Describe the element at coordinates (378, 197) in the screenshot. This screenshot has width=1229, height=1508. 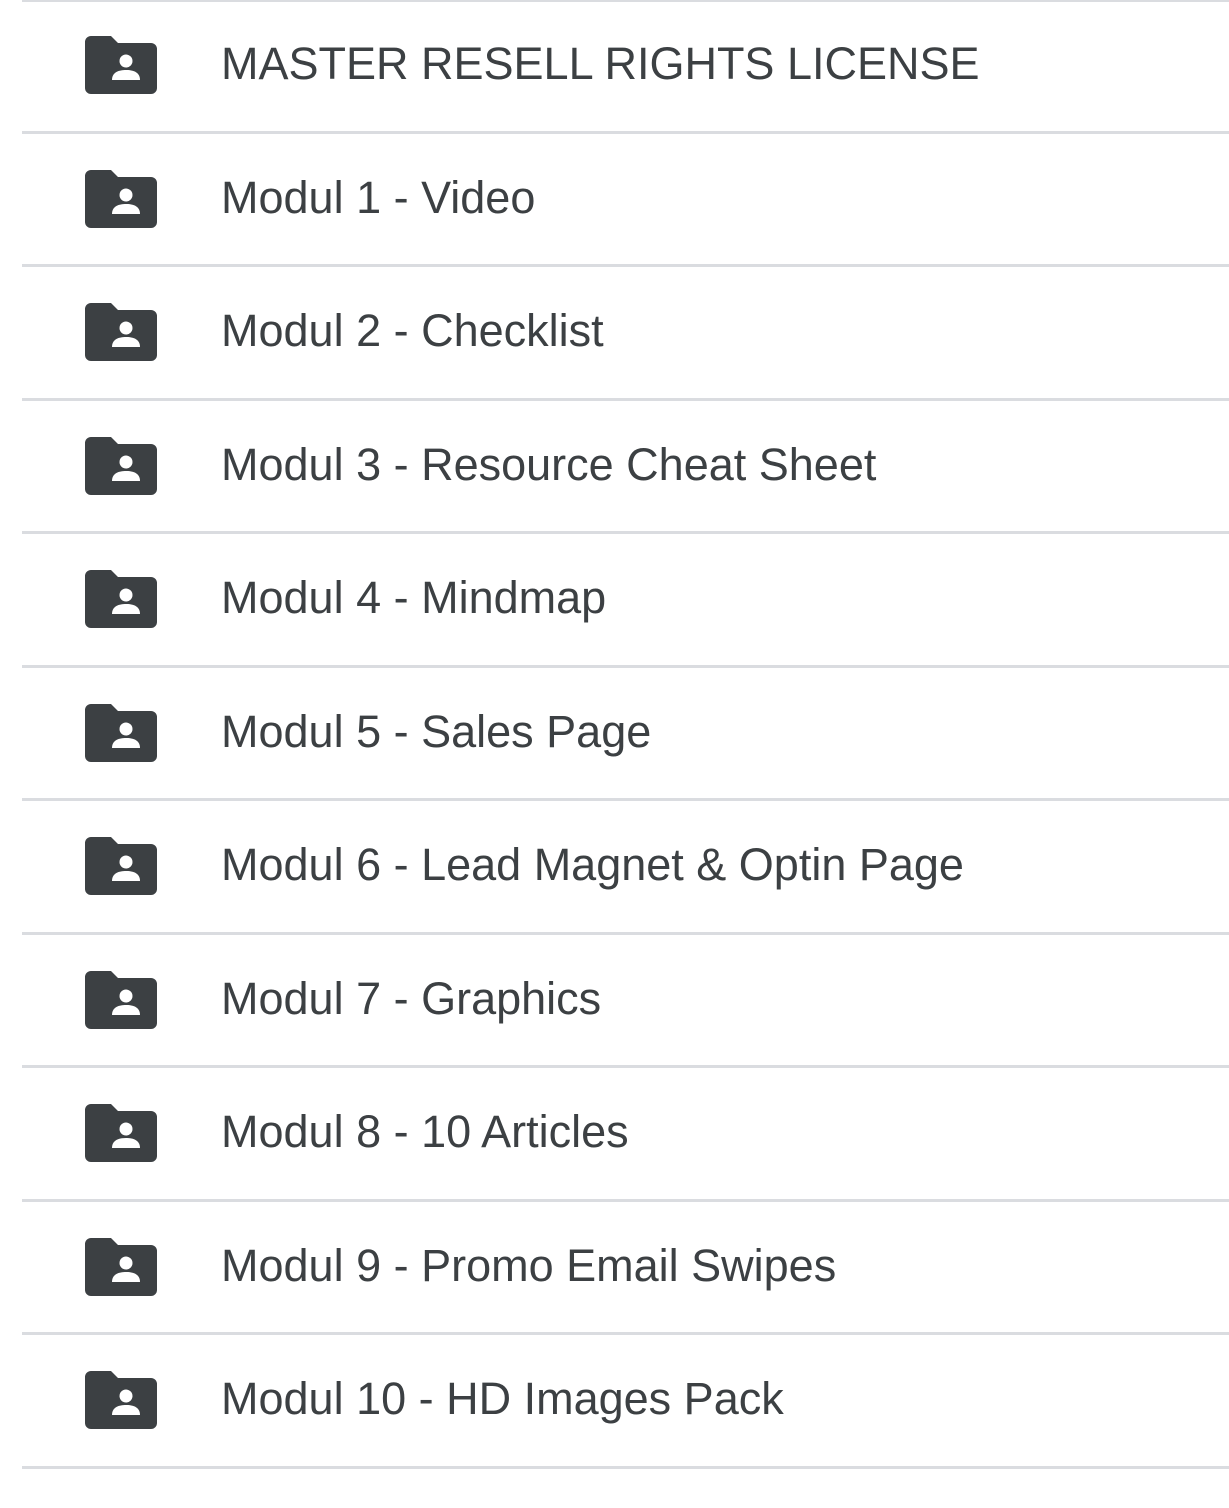
I see `folder-name: Modul 1 - Video` at that location.